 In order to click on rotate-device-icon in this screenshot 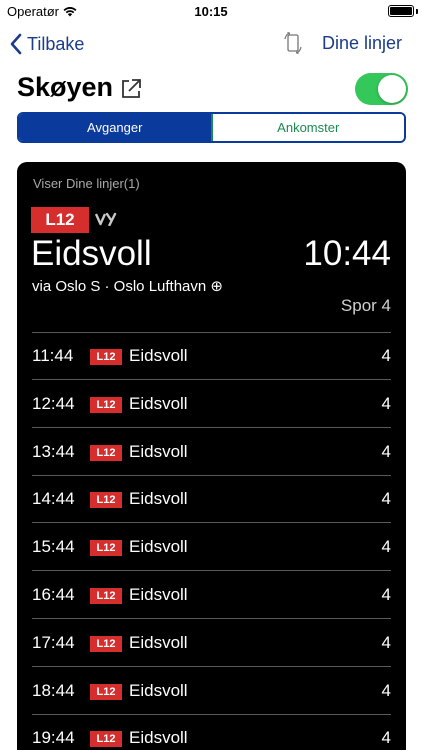, I will do `click(293, 43)`.